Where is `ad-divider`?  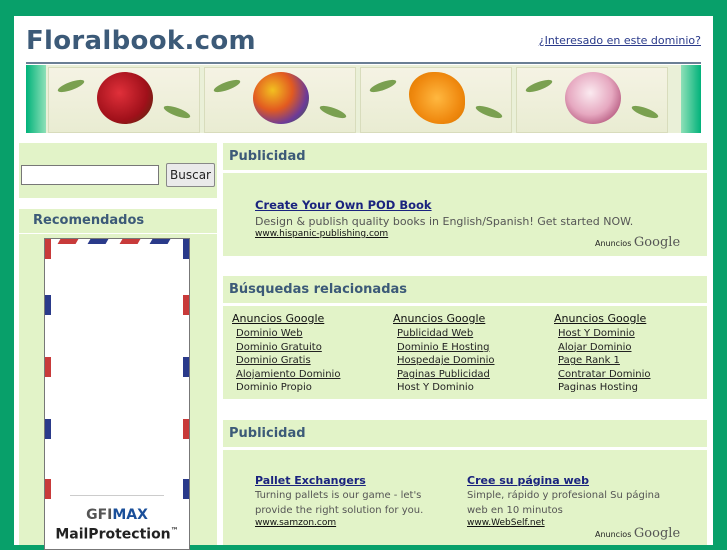
ad-divider is located at coordinates (117, 495).